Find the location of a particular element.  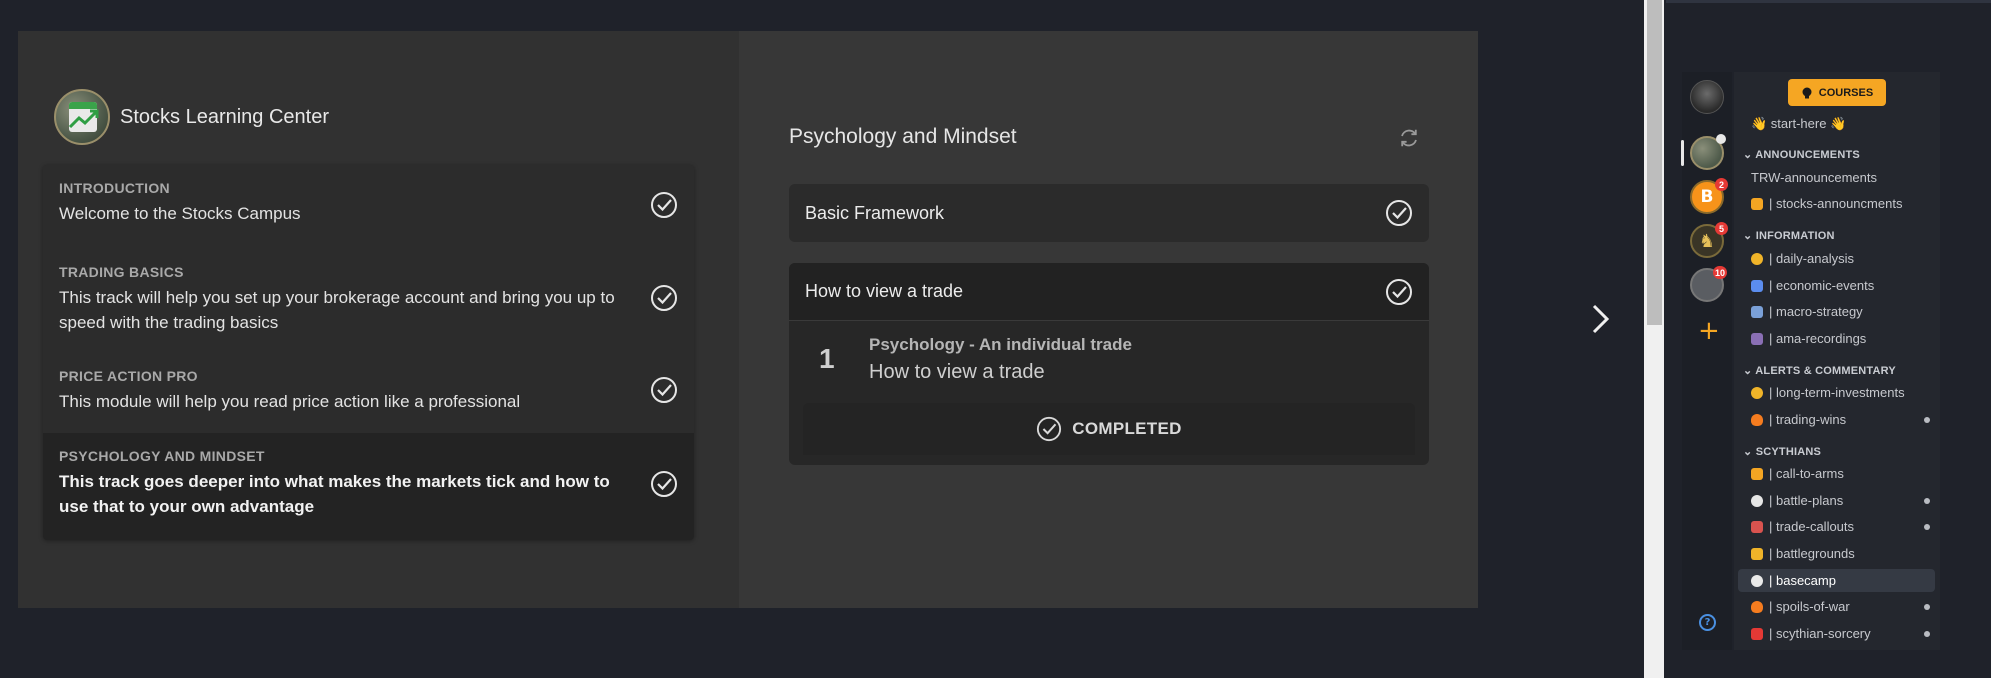

card-label: Basic Framework is located at coordinates (875, 212).